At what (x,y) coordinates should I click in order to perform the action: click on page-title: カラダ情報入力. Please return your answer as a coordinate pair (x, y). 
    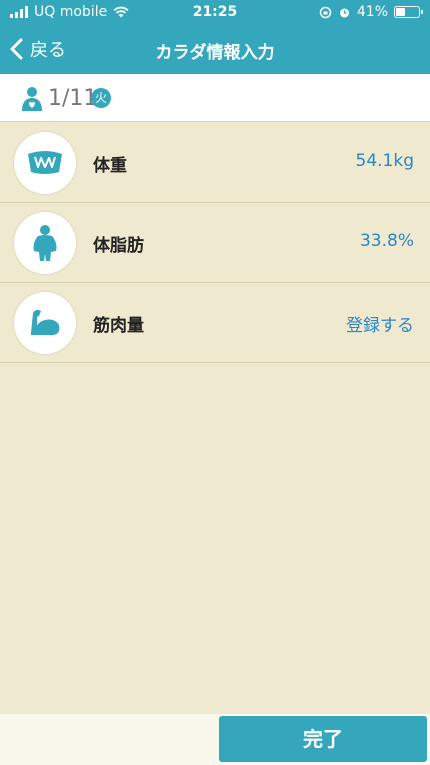
    Looking at the image, I should click on (215, 53).